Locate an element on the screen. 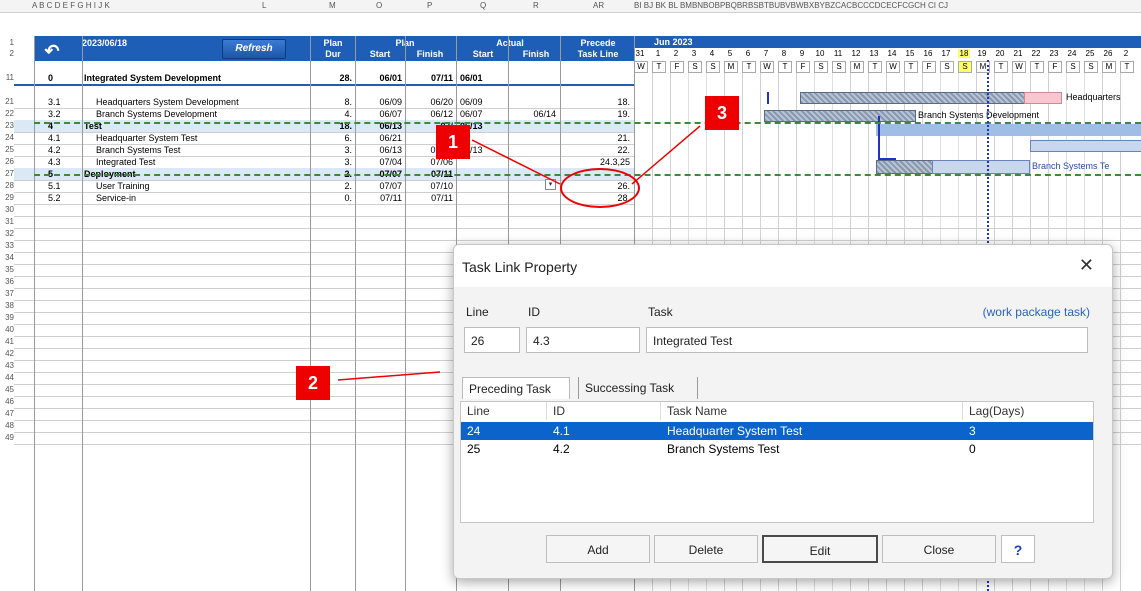 The height and width of the screenshot is (591, 1141). task-field: Integrated Test is located at coordinates (867, 340).